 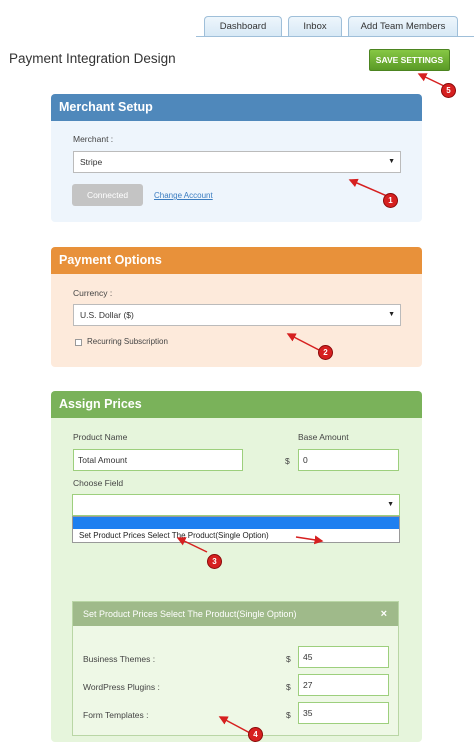 What do you see at coordinates (390, 200) in the screenshot?
I see `marker-1: 1` at bounding box center [390, 200].